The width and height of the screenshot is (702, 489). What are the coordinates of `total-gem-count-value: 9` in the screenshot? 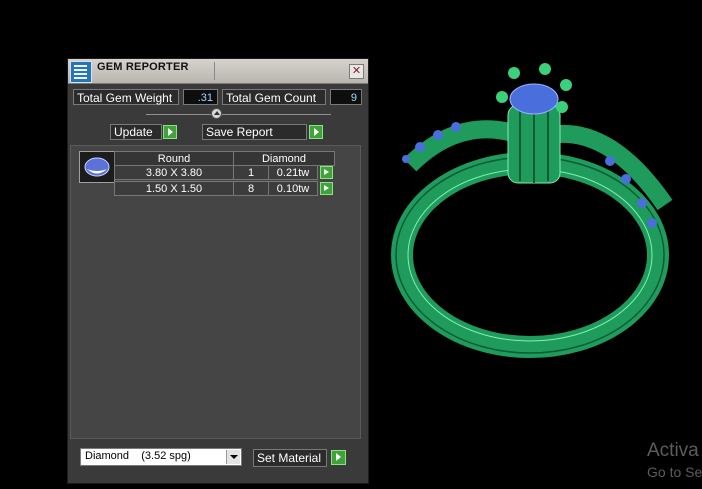 It's located at (346, 97).